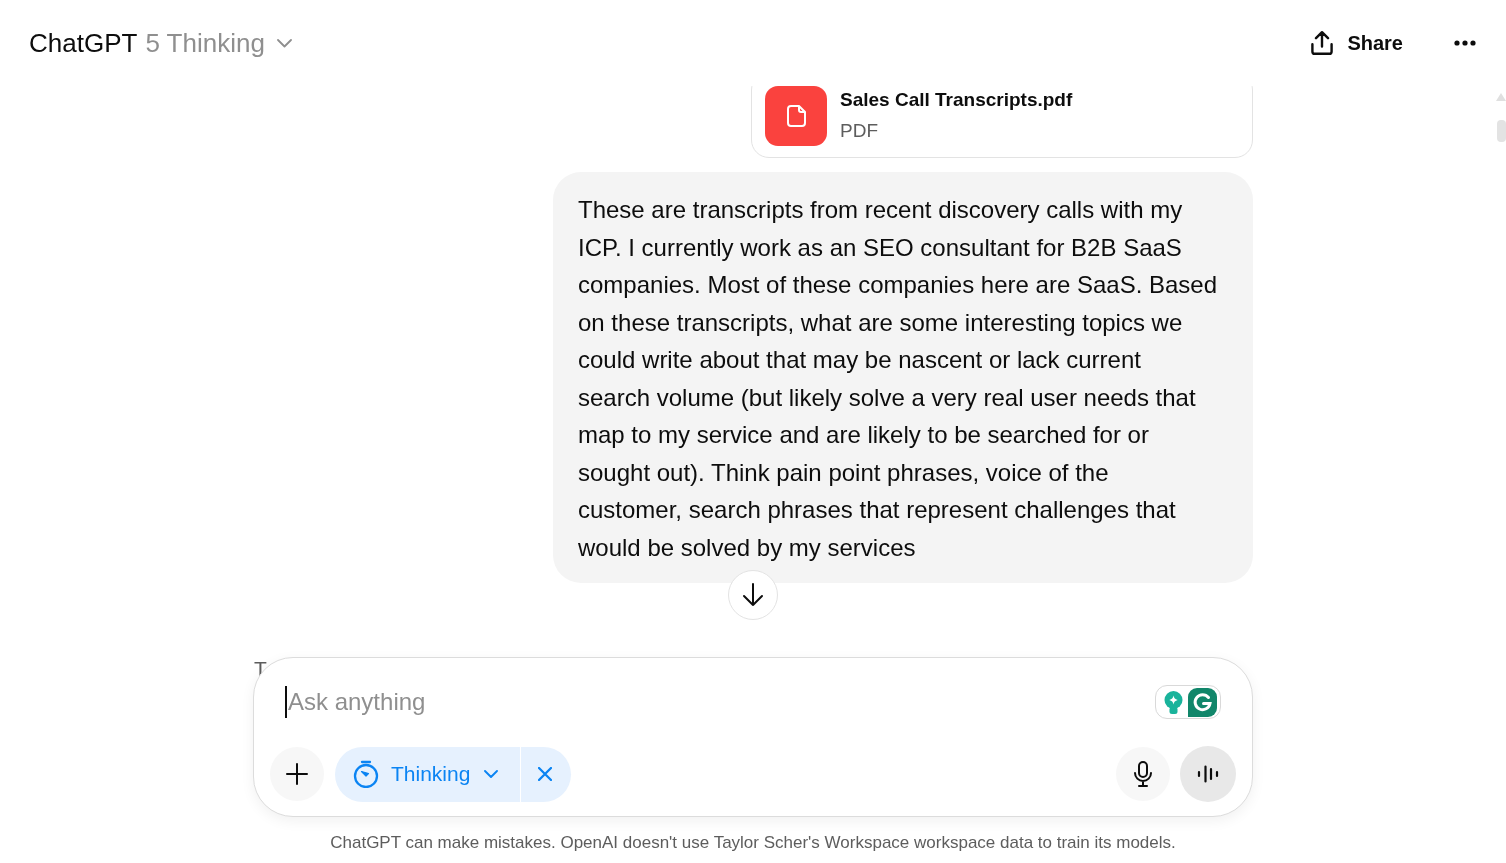 The image size is (1506, 863). Describe the element at coordinates (753, 843) in the screenshot. I see `disclaimer-text: ChatGPT can make mistakes. OpenAI doesn't use Taylor Scher's Workspace workspace data to train its models.` at that location.